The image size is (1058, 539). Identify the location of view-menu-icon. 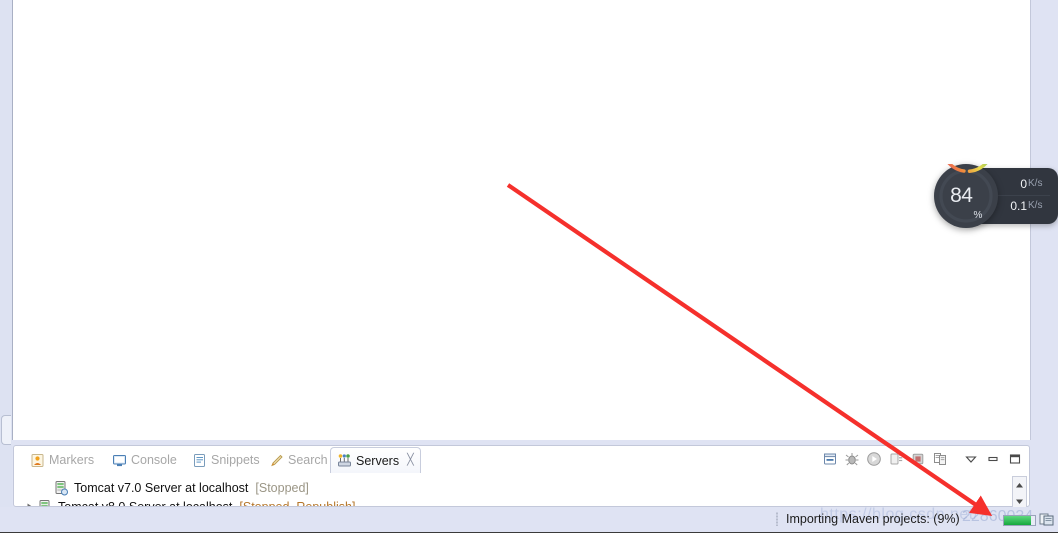
(971, 459).